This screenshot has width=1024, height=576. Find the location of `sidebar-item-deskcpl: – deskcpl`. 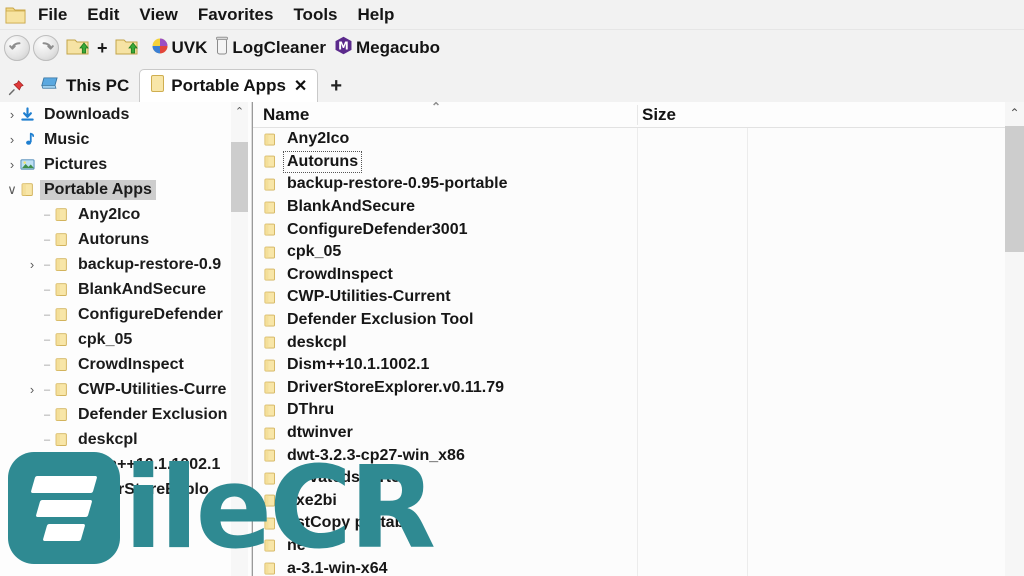

sidebar-item-deskcpl: – deskcpl is located at coordinates (126, 439).